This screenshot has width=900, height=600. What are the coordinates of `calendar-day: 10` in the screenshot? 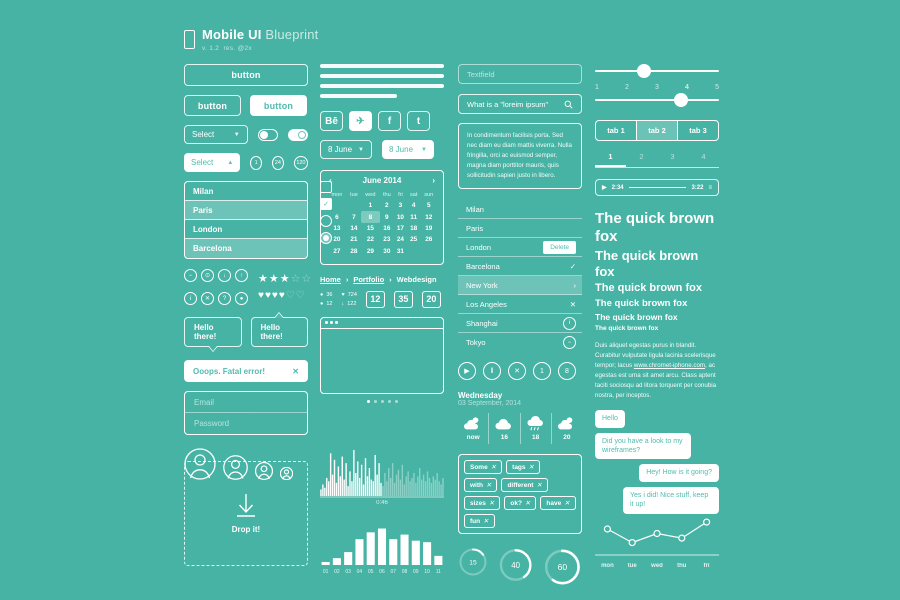 It's located at (400, 216).